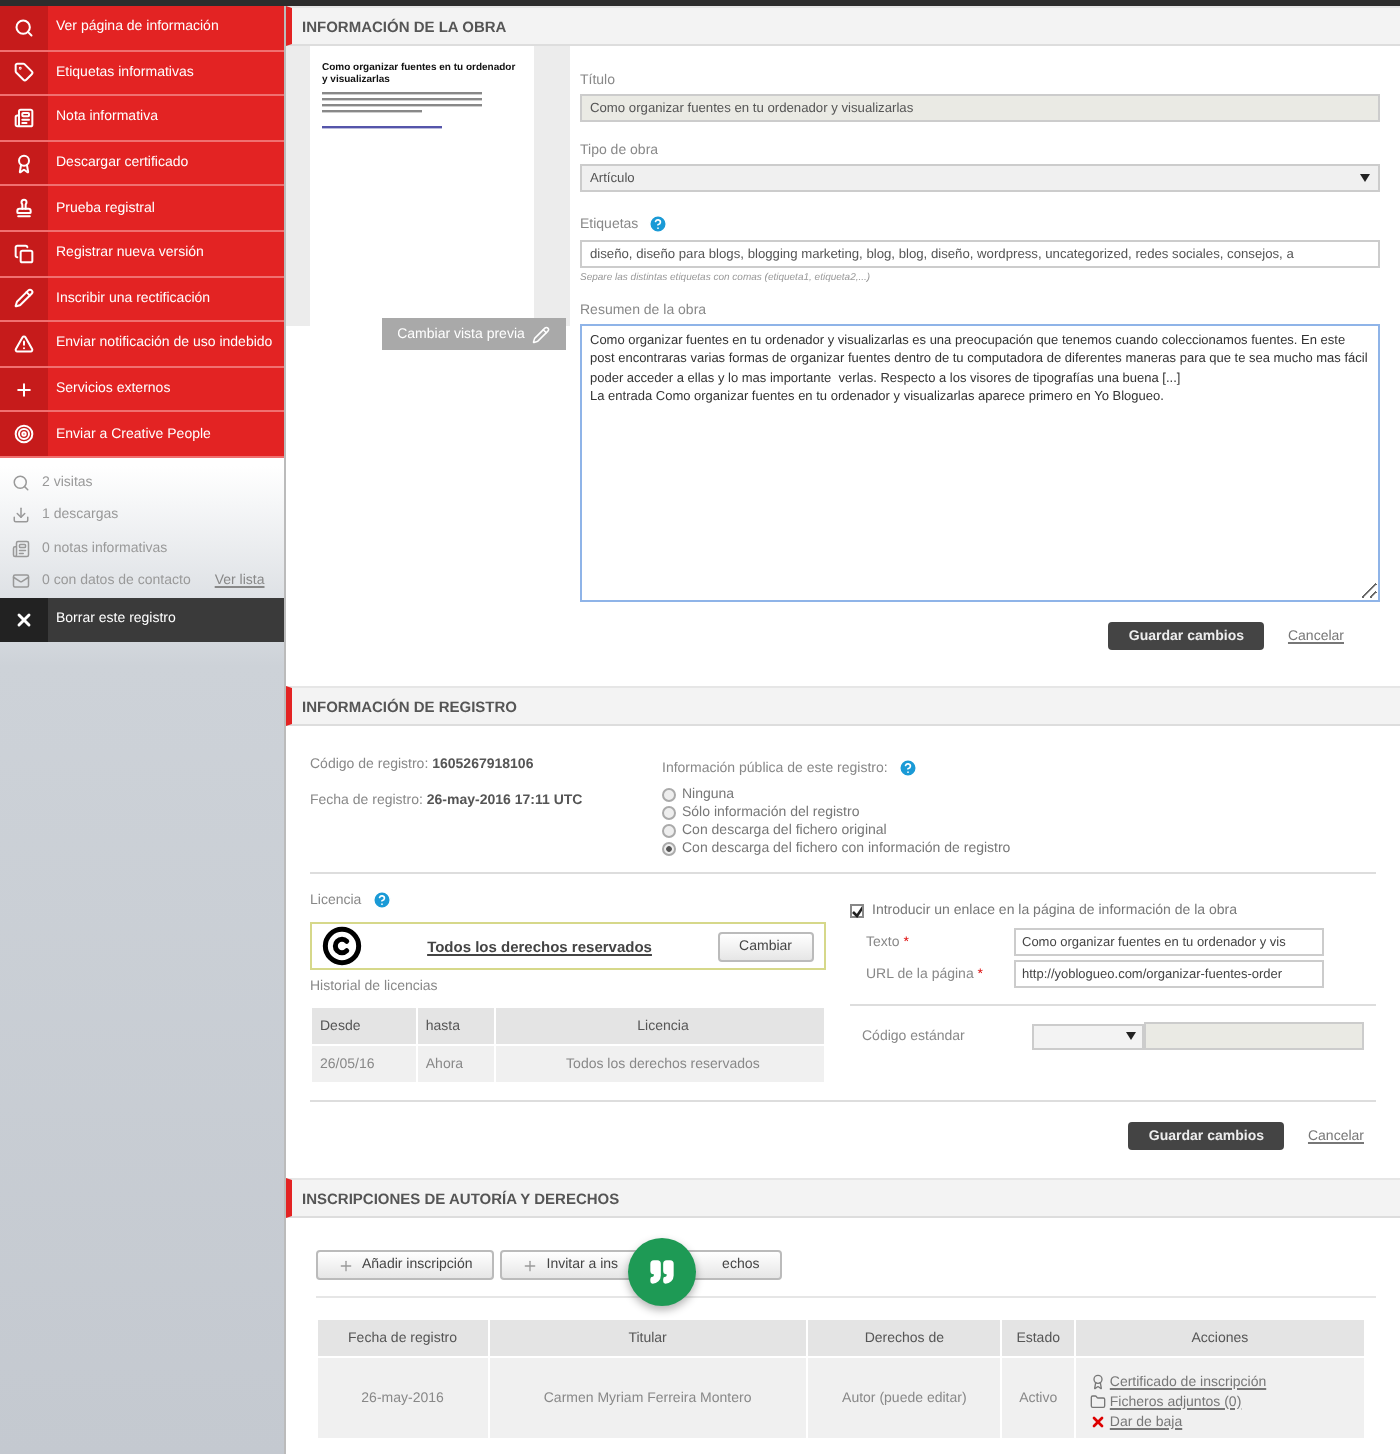 Image resolution: width=1400 pixels, height=1454 pixels. Describe the element at coordinates (342, 946) in the screenshot. I see `copyright-icon` at that location.